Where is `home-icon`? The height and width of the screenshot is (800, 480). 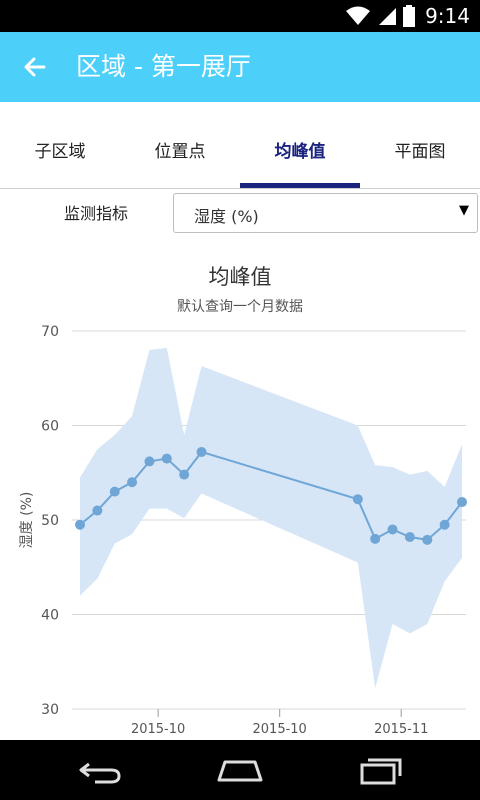 home-icon is located at coordinates (240, 771).